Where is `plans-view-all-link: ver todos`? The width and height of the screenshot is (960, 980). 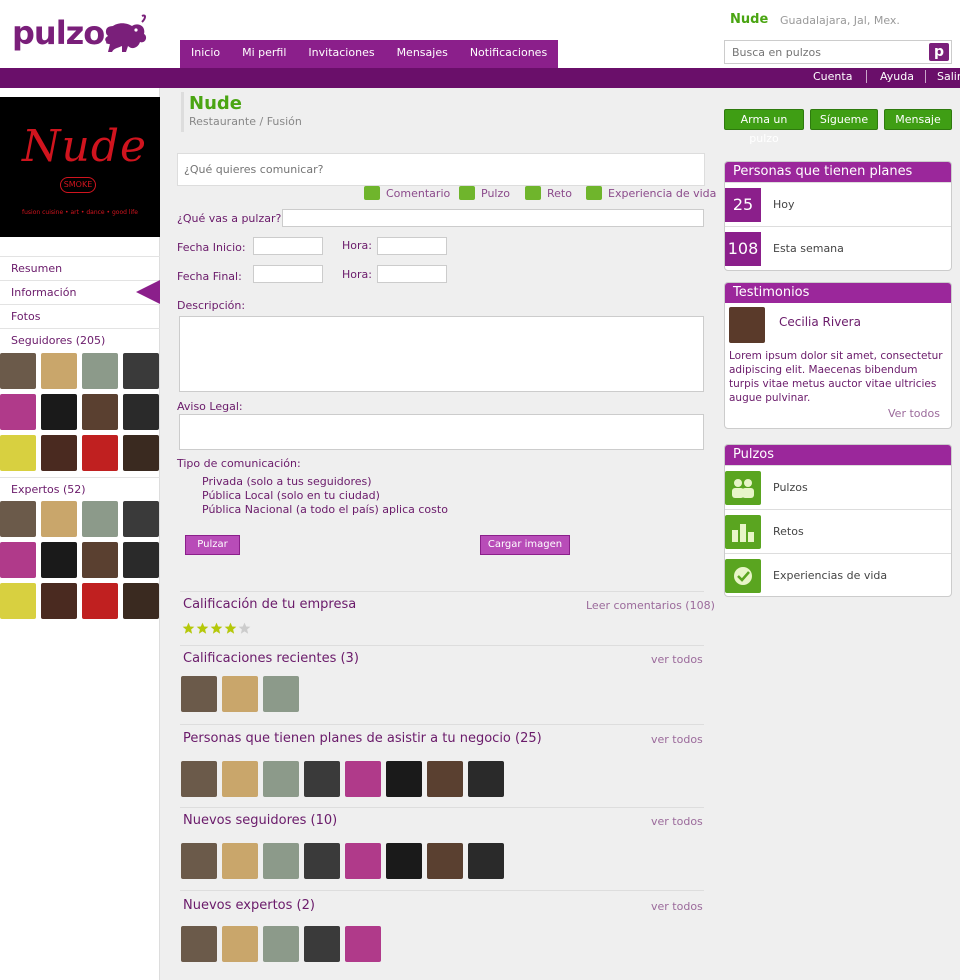 plans-view-all-link: ver todos is located at coordinates (677, 739).